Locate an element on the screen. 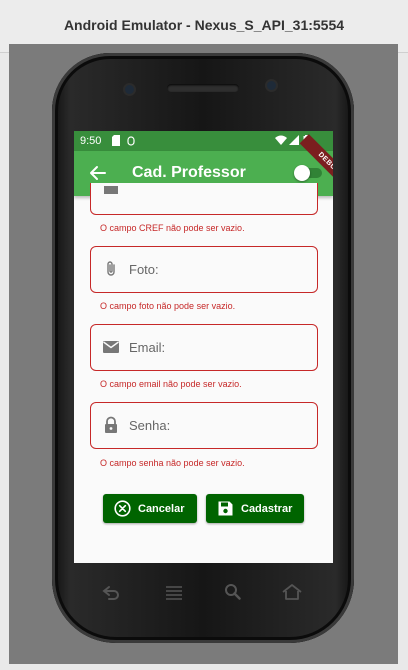 The height and width of the screenshot is (670, 408). window-title: Android Emulator - Nexus_S_API_31:5554 is located at coordinates (204, 25).